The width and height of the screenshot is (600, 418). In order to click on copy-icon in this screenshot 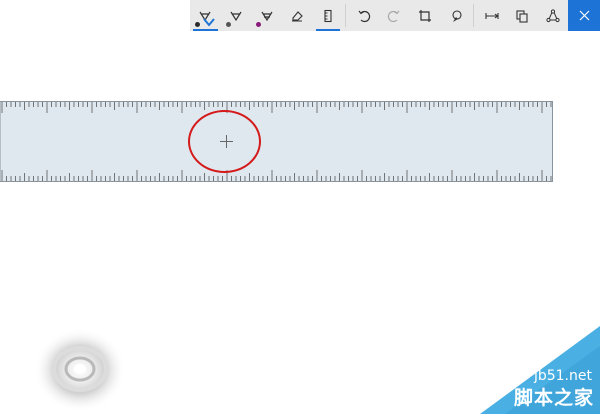, I will do `click(522, 16)`.